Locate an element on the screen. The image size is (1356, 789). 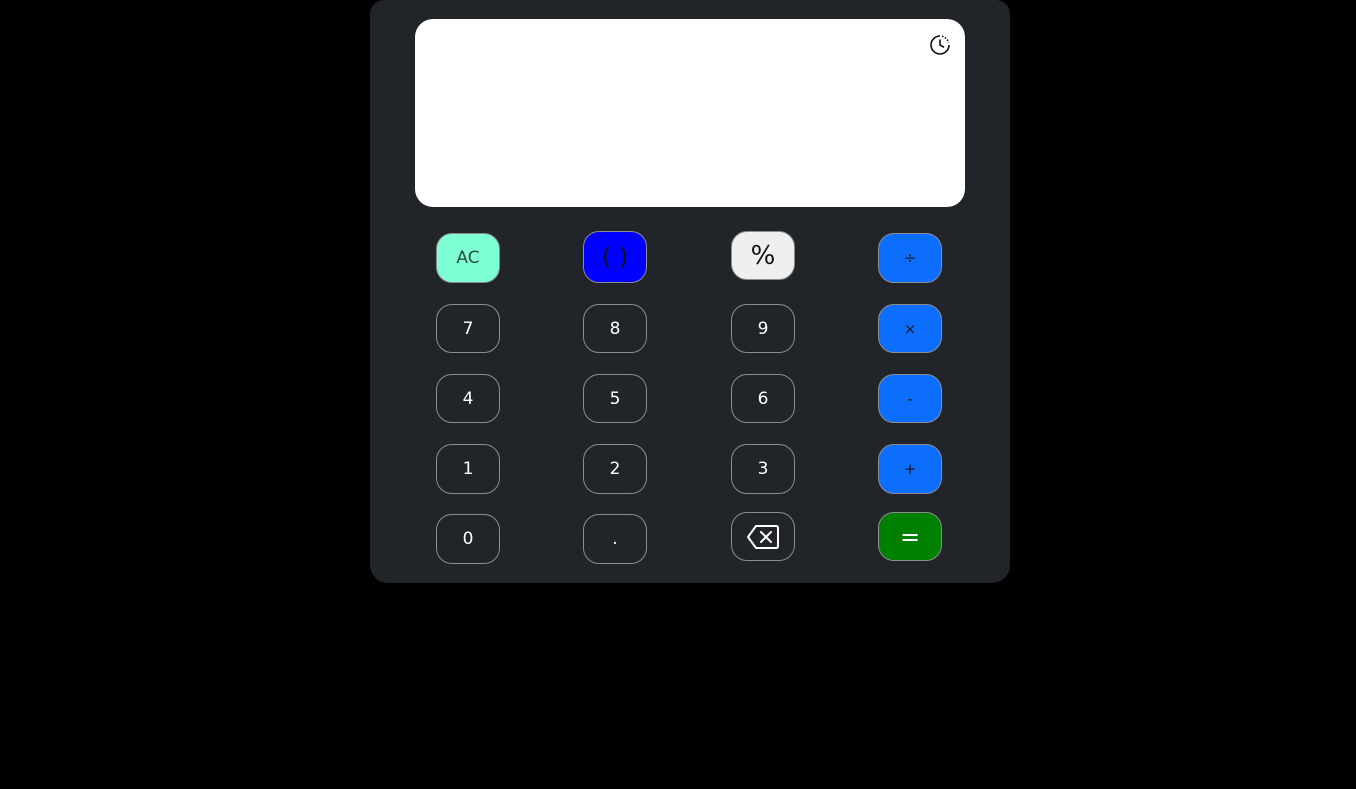
divide-button: ÷ is located at coordinates (910, 258).